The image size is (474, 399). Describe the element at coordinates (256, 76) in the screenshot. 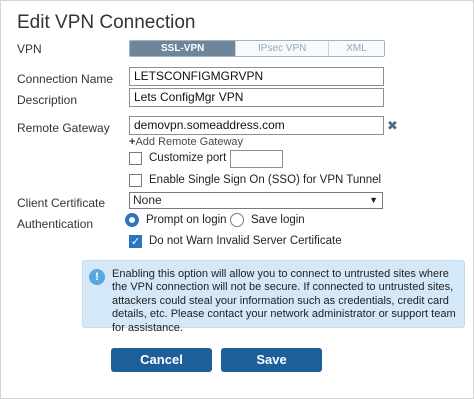

I see `connection-name-input: LETSCONFIGMGRVPN` at that location.